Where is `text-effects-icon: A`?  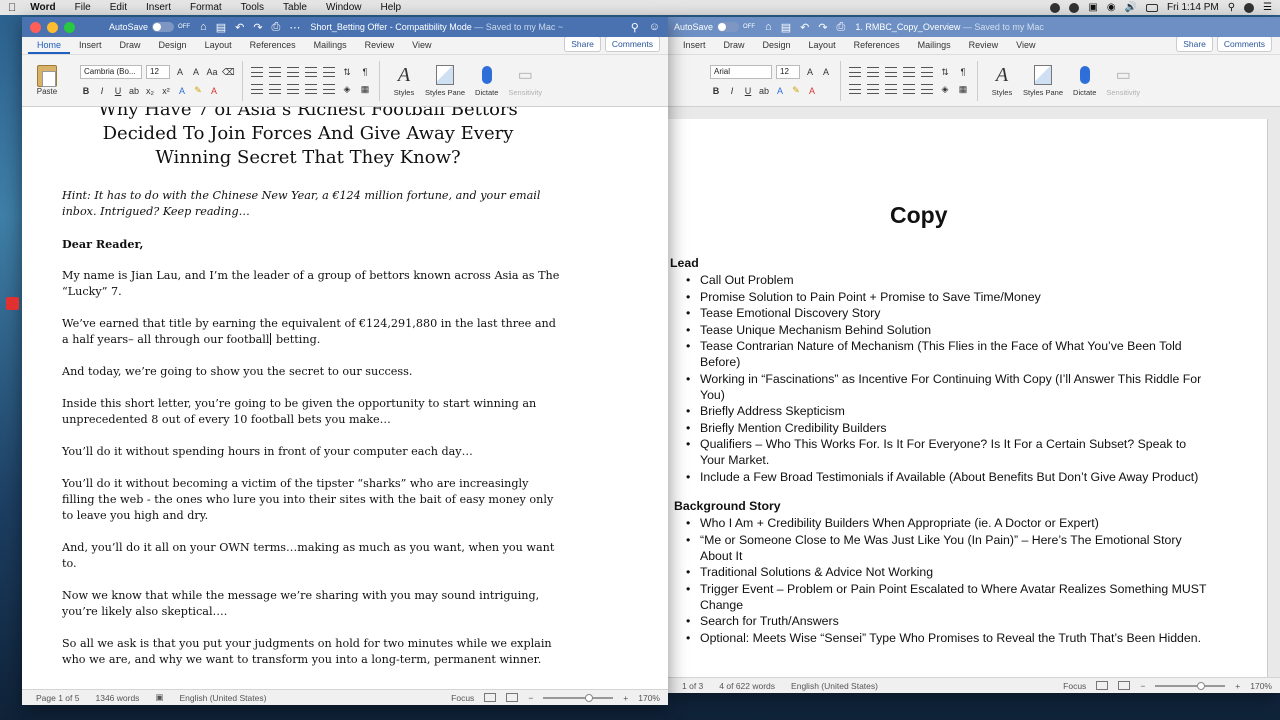
text-effects-icon: A is located at coordinates (780, 91).